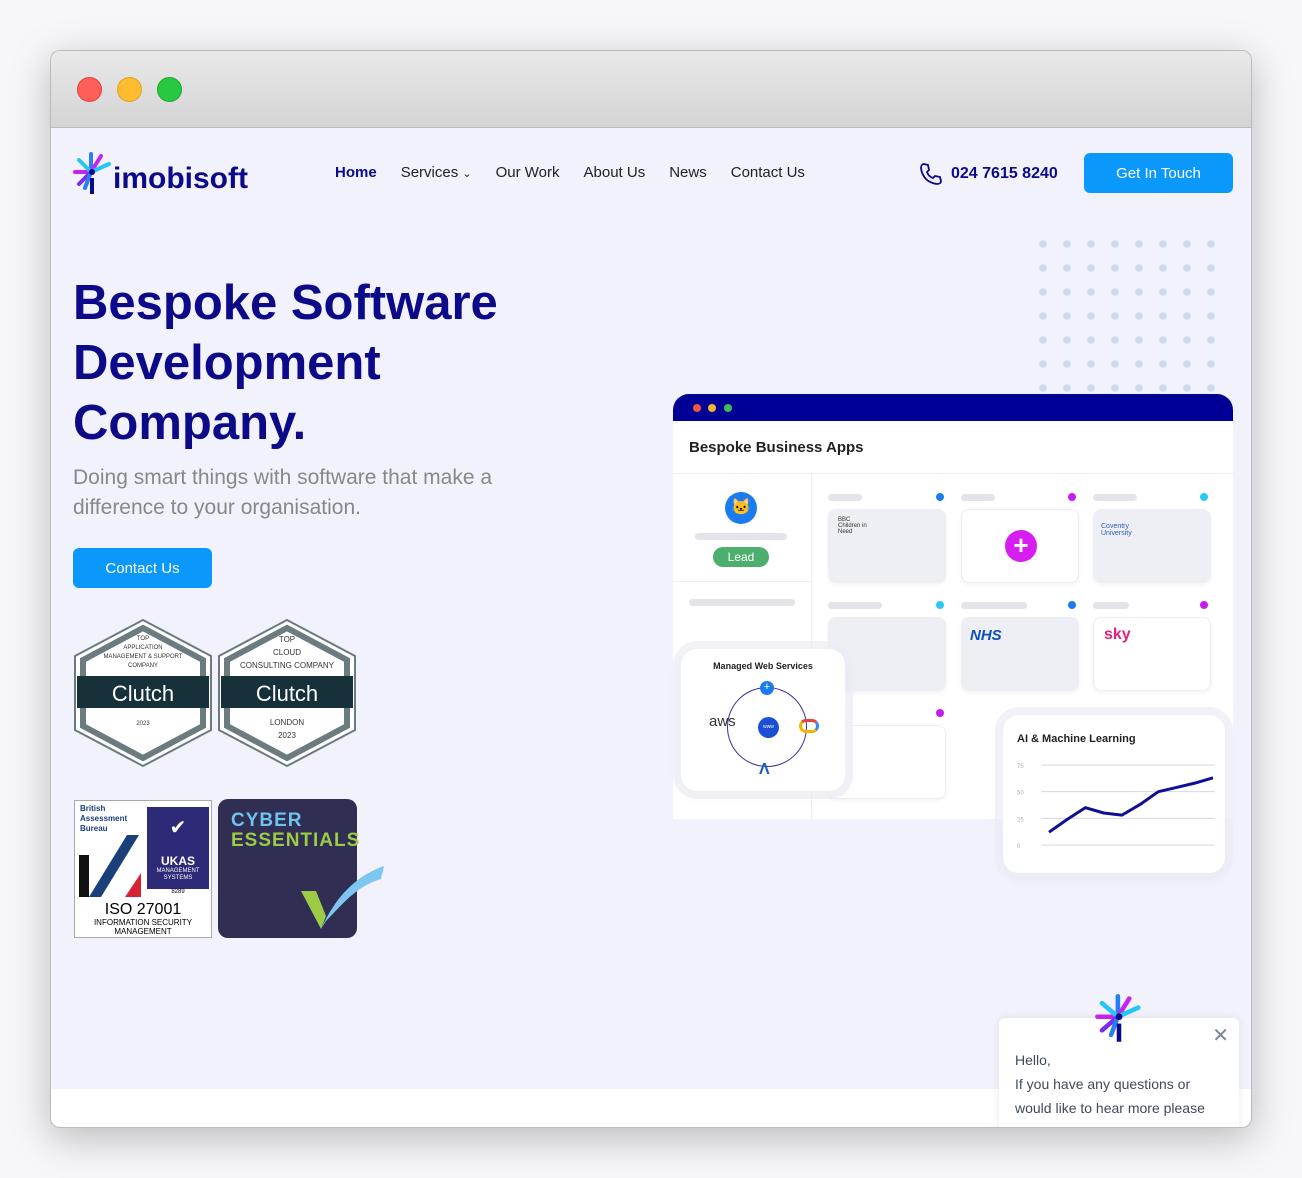 This screenshot has height=1178, width=1302. I want to click on iso-title: ISO 27001, so click(143, 909).